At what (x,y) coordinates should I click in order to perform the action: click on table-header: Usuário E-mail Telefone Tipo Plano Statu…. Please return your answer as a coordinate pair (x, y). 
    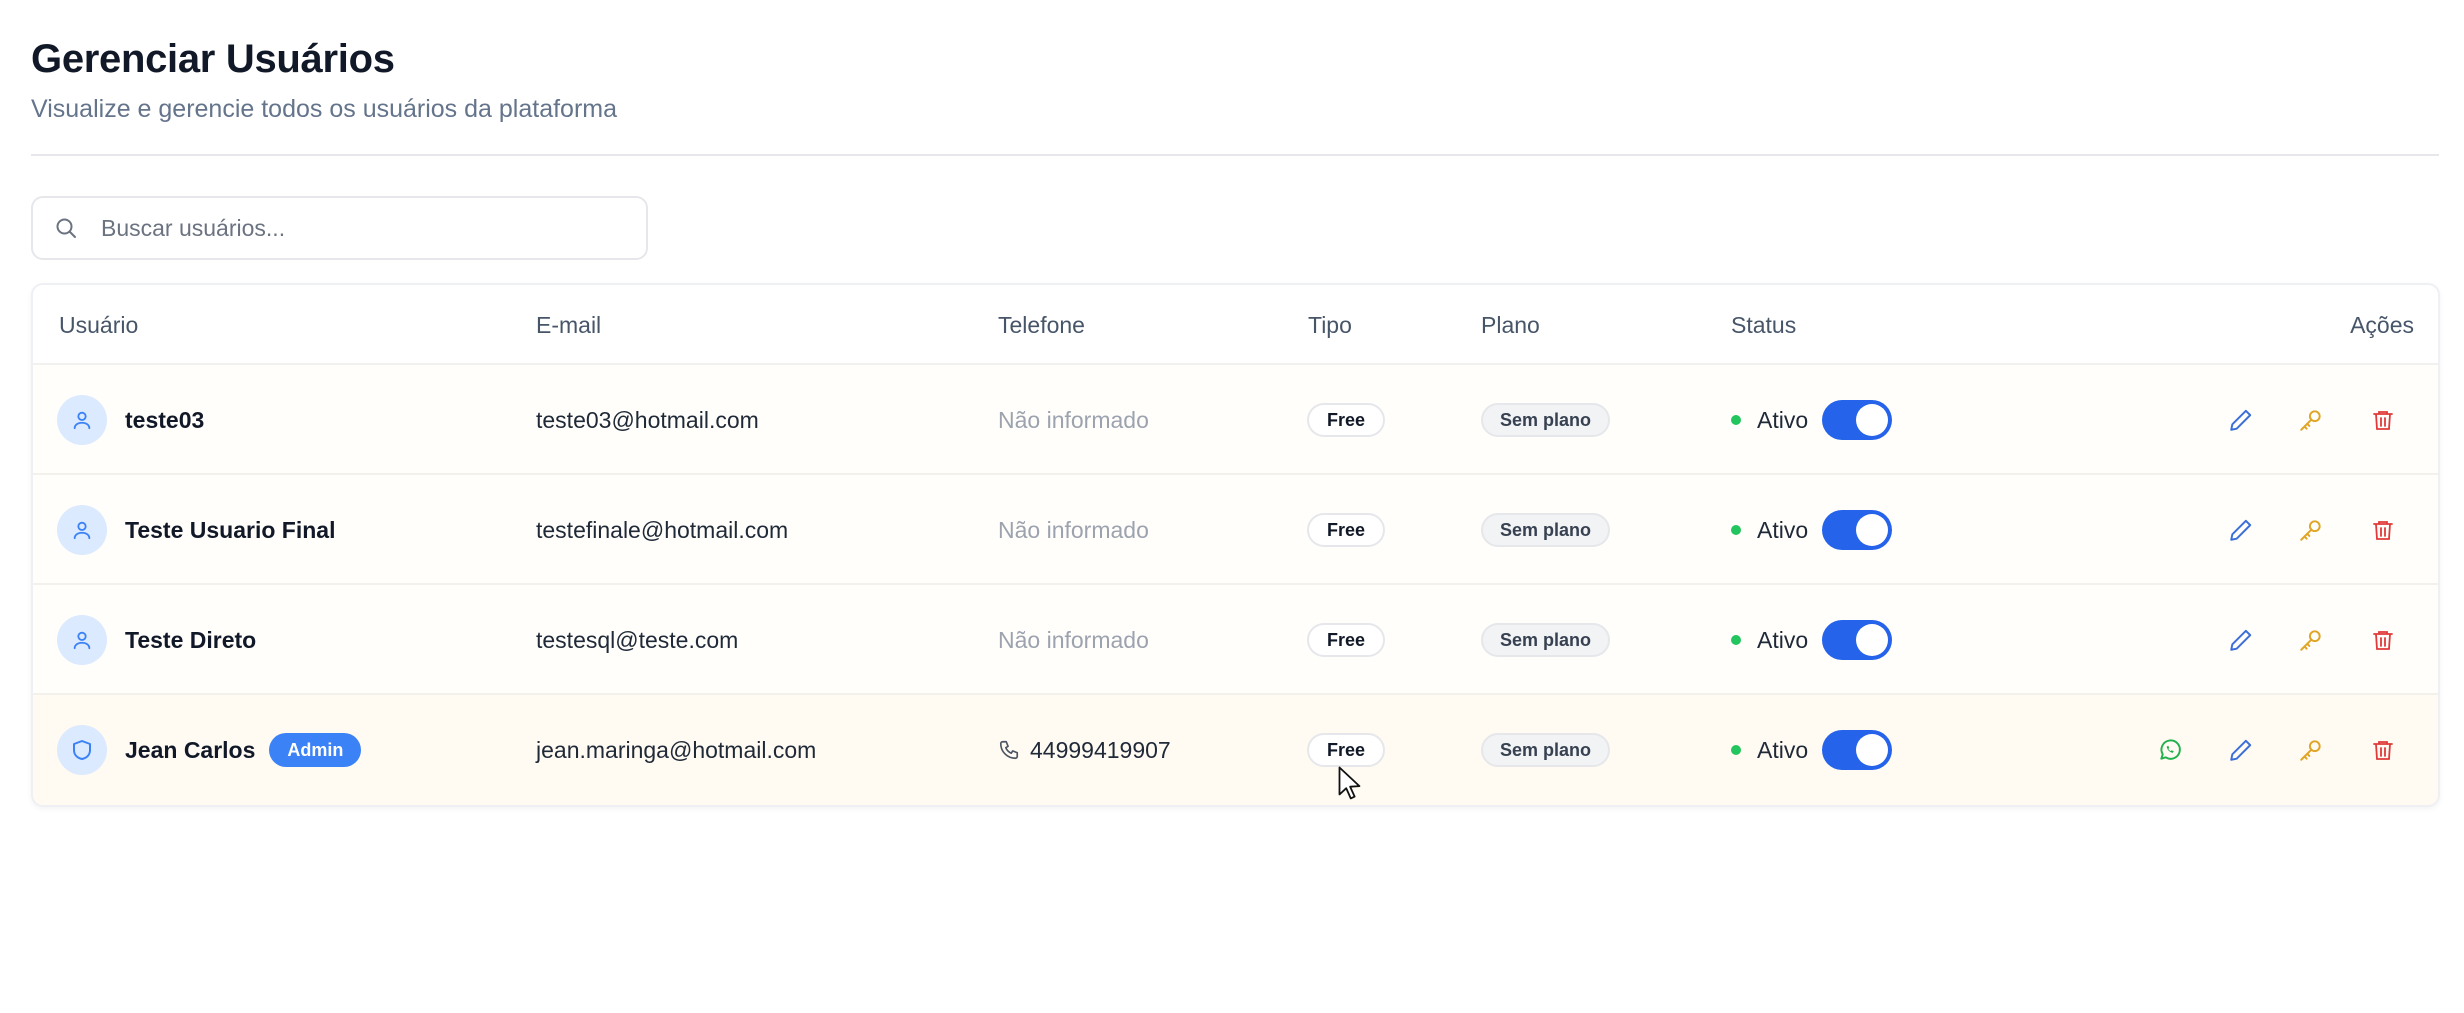
    Looking at the image, I should click on (1235, 325).